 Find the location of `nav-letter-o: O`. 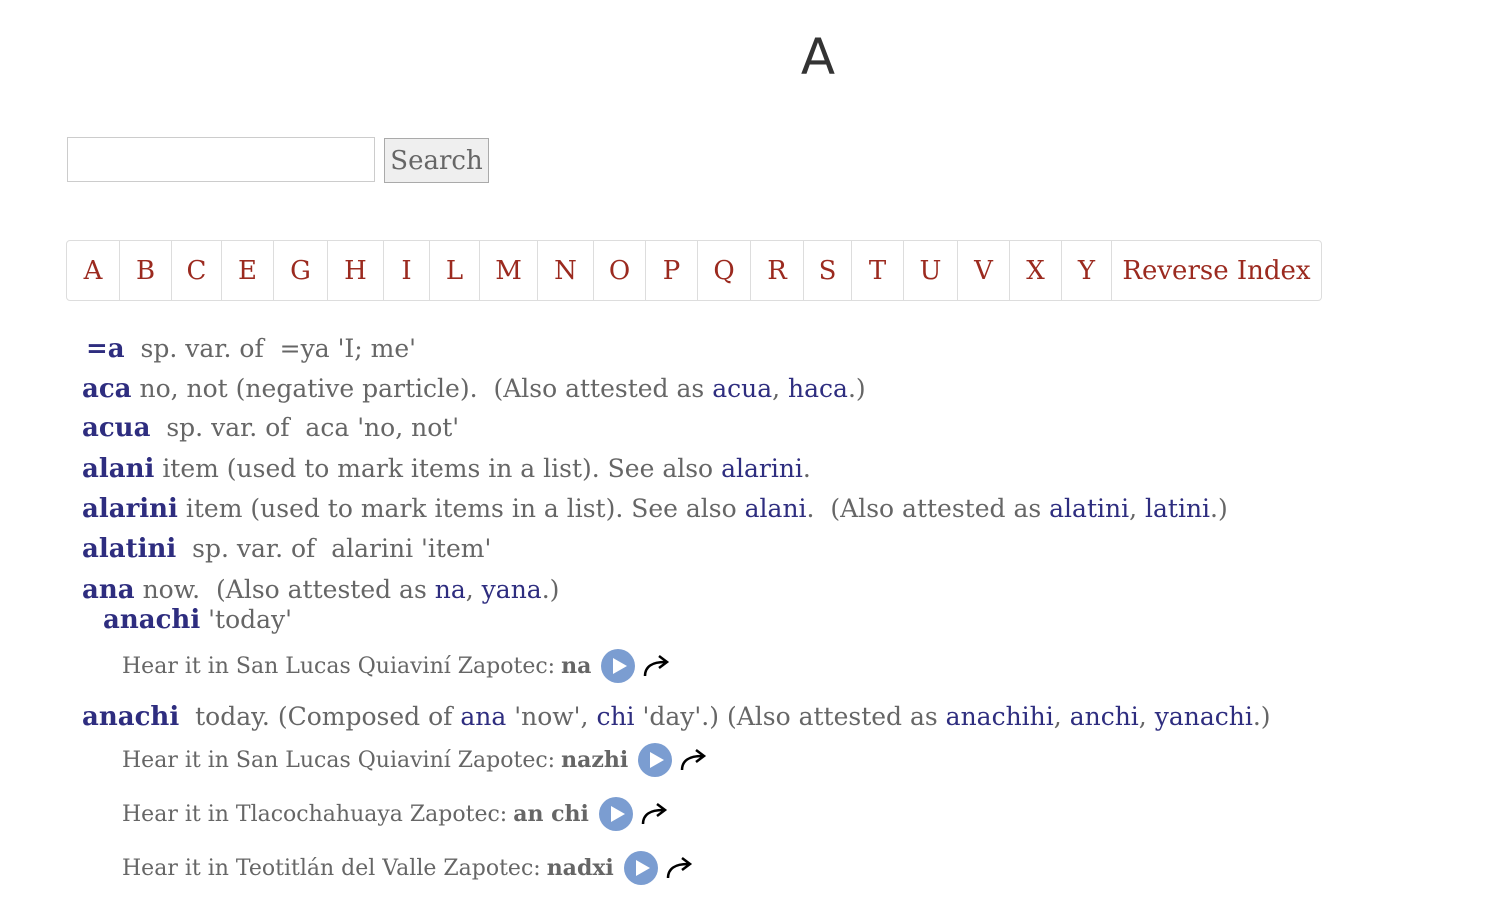

nav-letter-o: O is located at coordinates (619, 270).